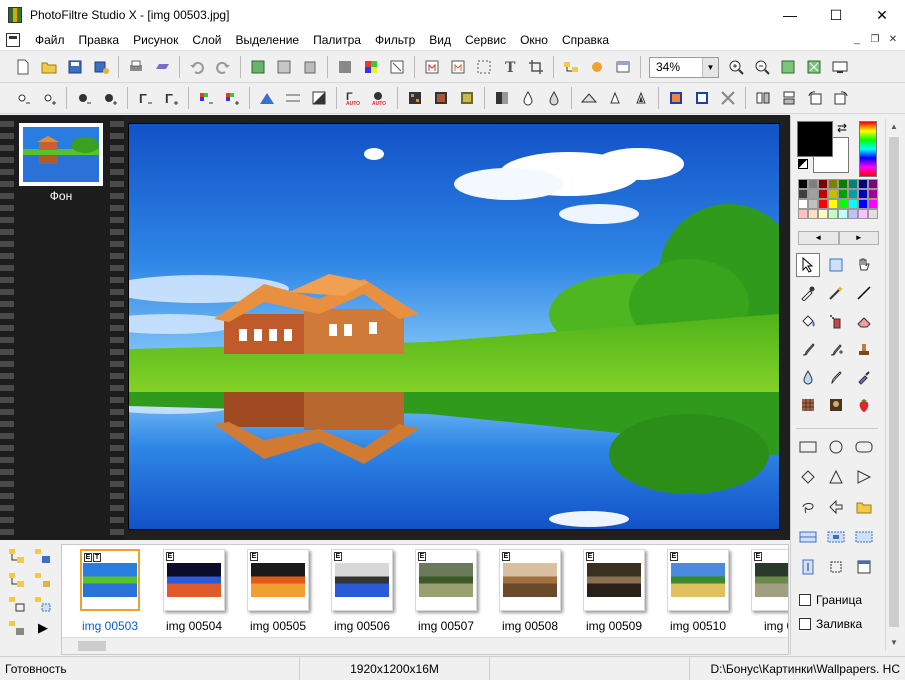 The image size is (905, 680). What do you see at coordinates (805, 624) in the screenshot?
I see `fill-checkbox` at bounding box center [805, 624].